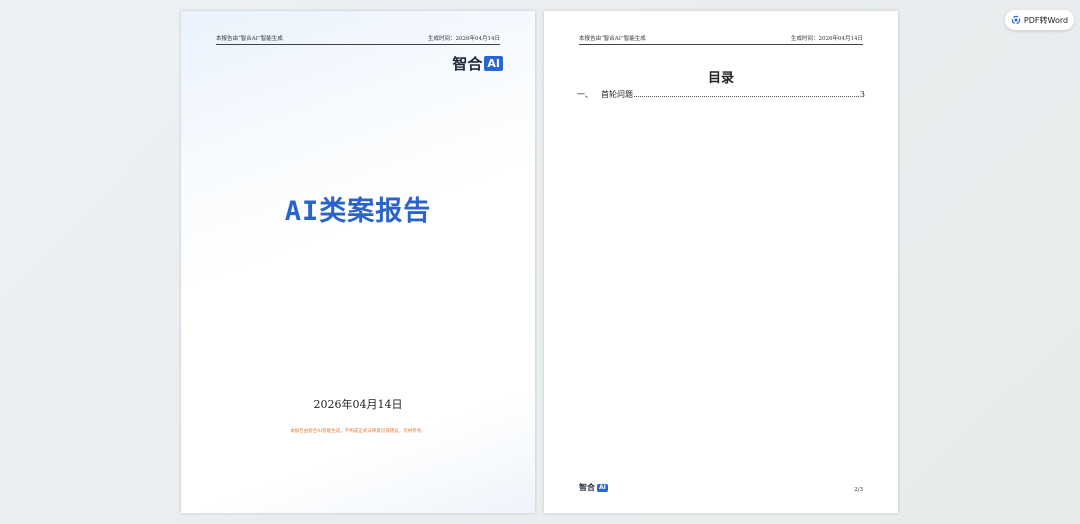  I want to click on toc-item-label: 首轮问题, so click(617, 94).